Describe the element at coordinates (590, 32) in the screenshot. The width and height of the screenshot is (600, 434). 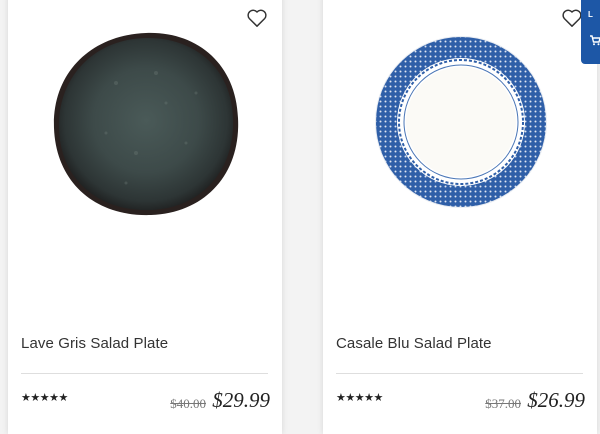
I see `side-cart-tab: L` at that location.